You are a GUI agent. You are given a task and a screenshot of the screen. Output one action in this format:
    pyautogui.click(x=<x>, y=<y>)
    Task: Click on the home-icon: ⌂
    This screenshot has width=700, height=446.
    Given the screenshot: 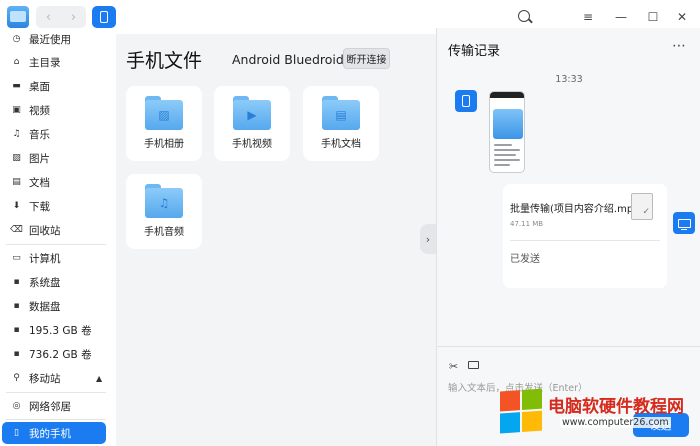 What is the action you would take?
    pyautogui.click(x=16, y=62)
    